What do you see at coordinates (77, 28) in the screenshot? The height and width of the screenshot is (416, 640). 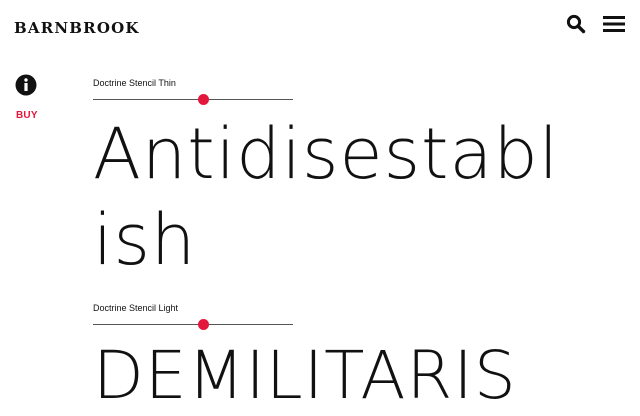 I see `brand-logo: BARNBROOK` at bounding box center [77, 28].